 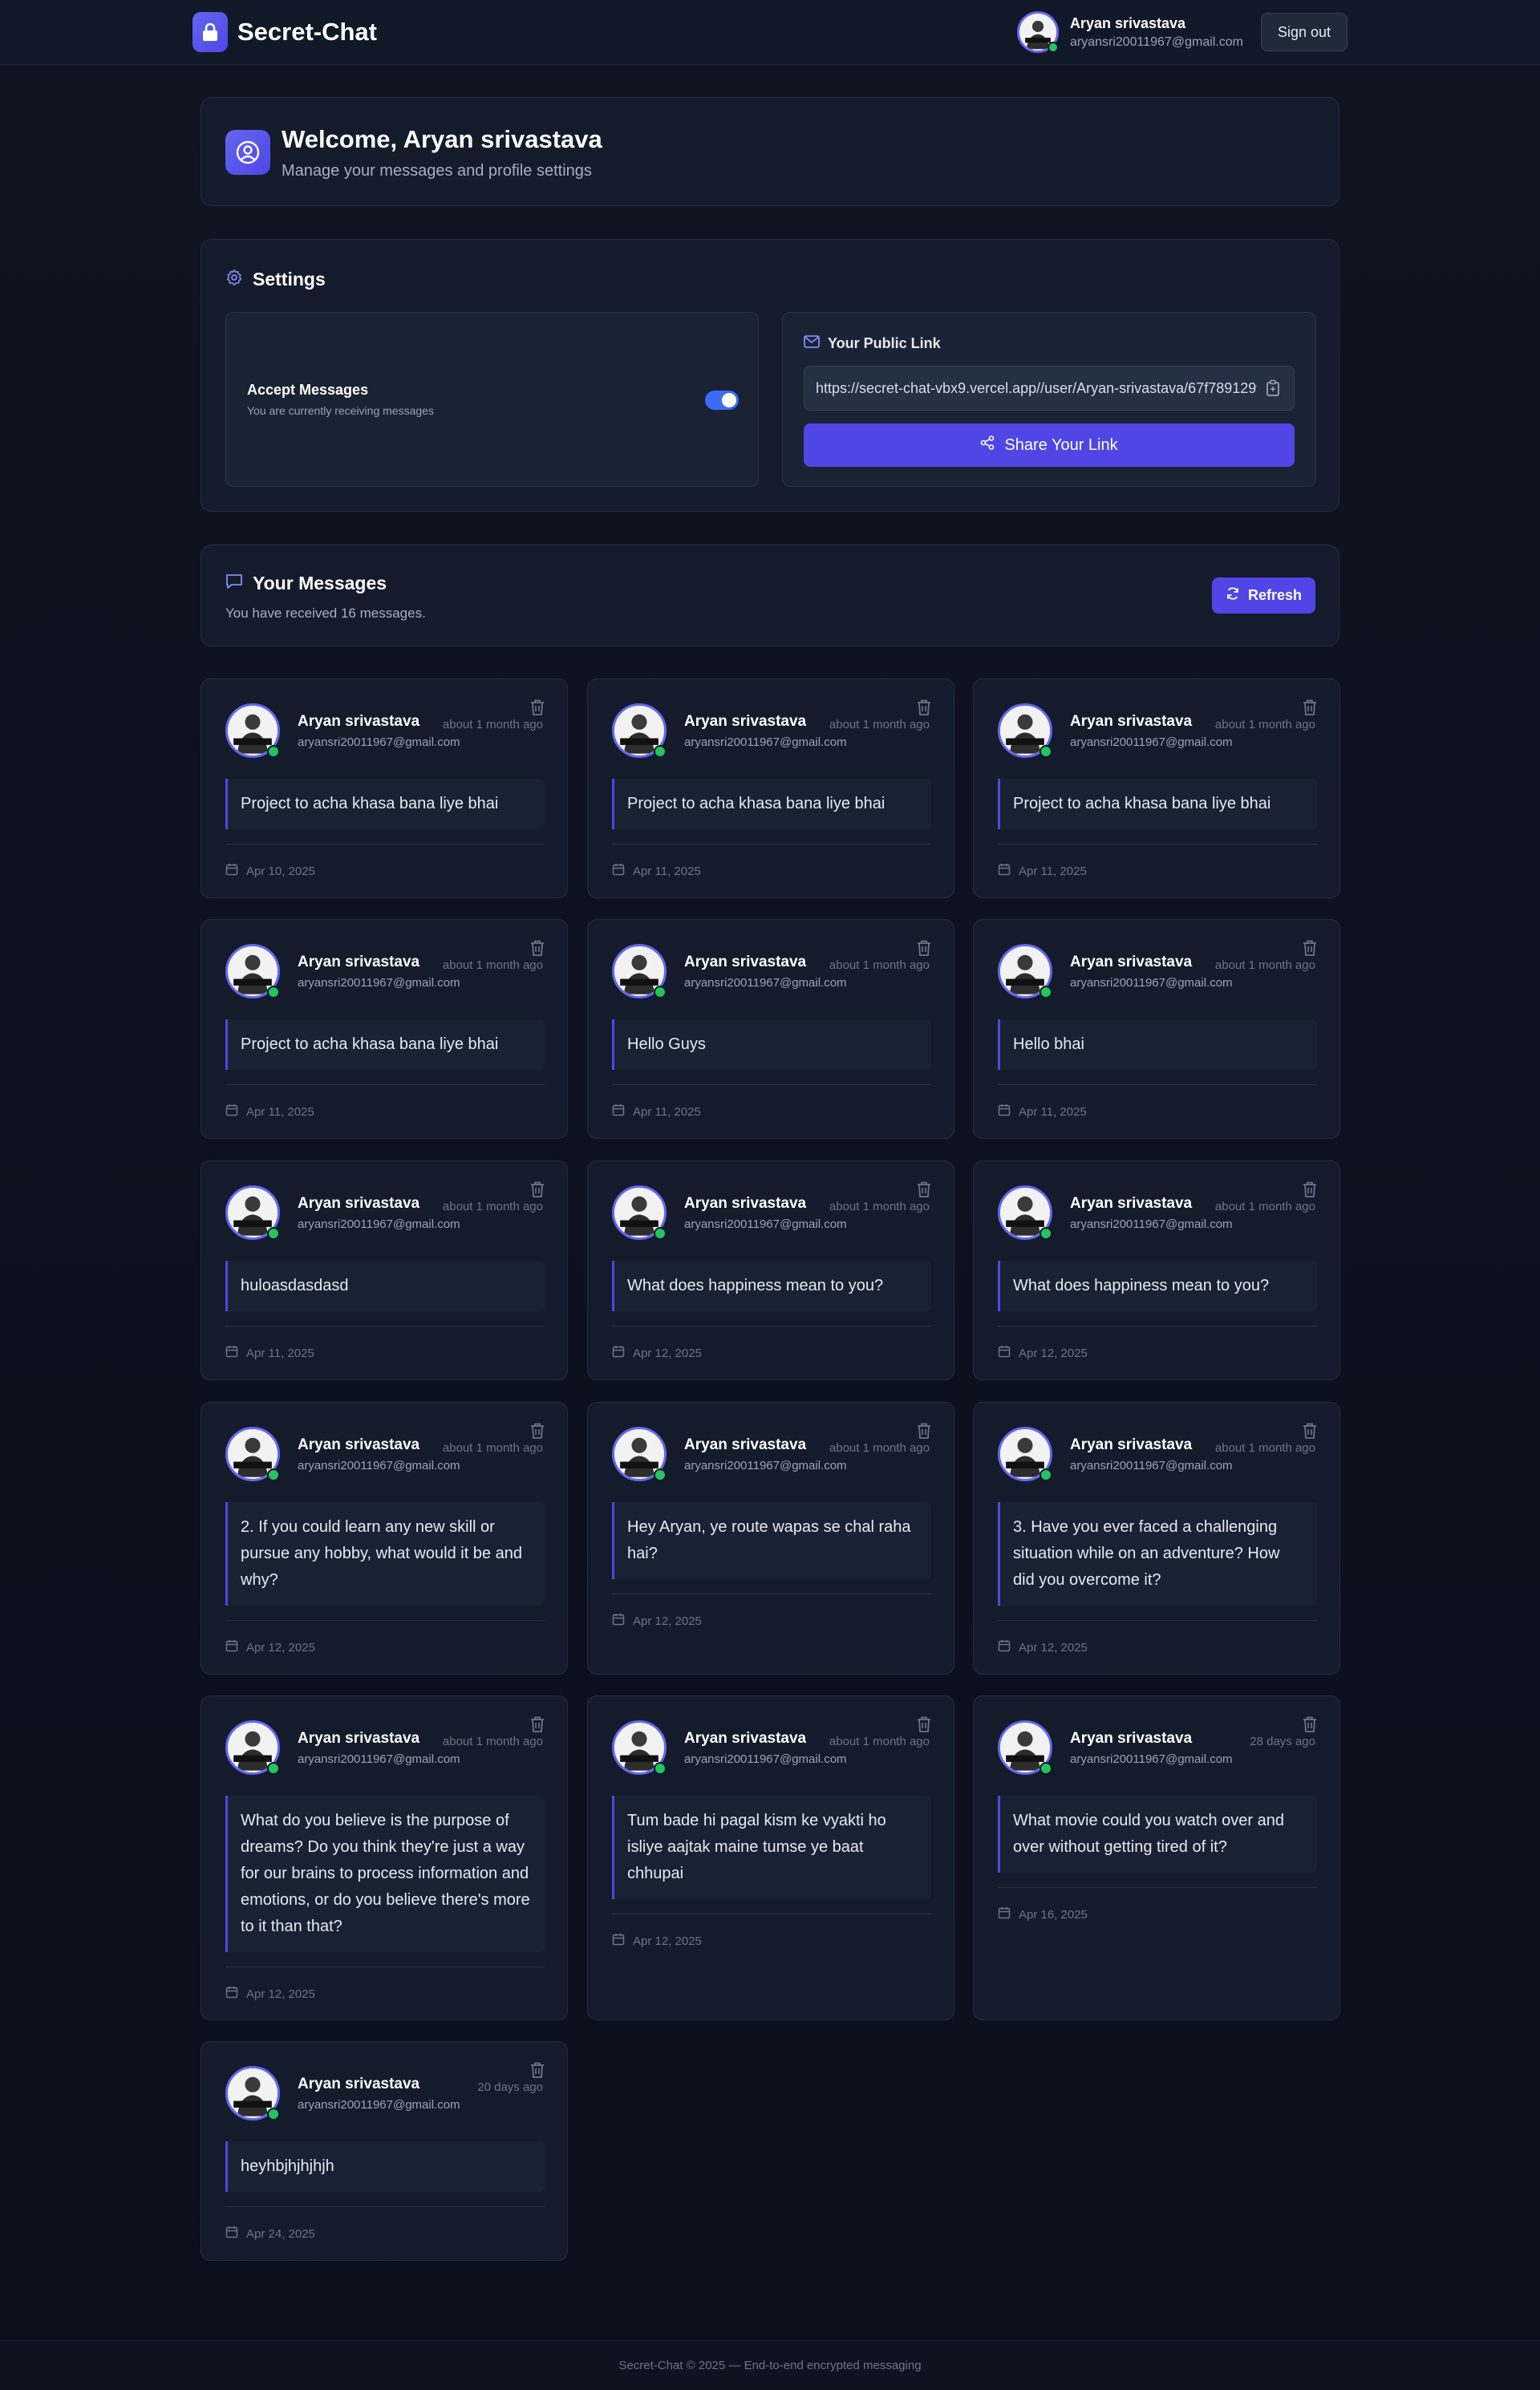 I want to click on sign-out-button: Sign out, so click(x=1304, y=32).